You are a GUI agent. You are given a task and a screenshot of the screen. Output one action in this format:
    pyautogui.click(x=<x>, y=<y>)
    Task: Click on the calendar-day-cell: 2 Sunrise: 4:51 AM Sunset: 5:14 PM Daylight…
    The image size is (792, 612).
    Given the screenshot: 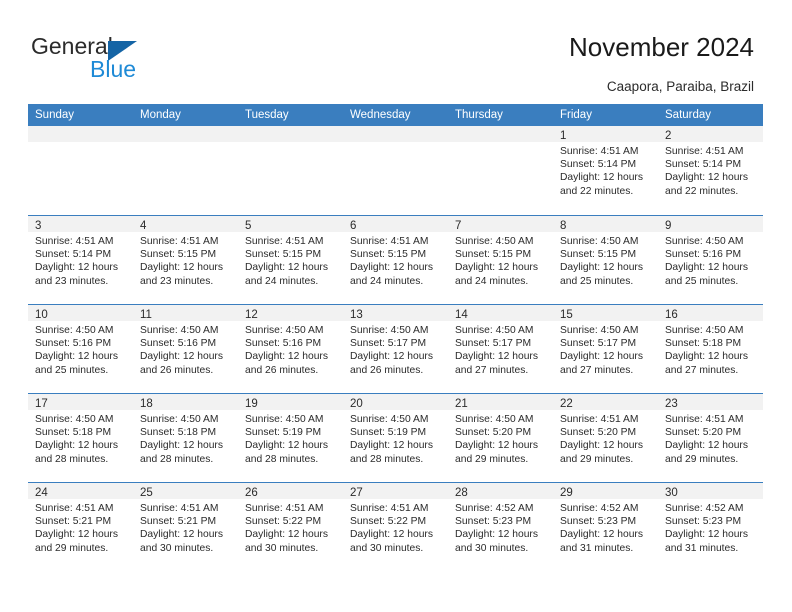 What is the action you would take?
    pyautogui.click(x=710, y=170)
    